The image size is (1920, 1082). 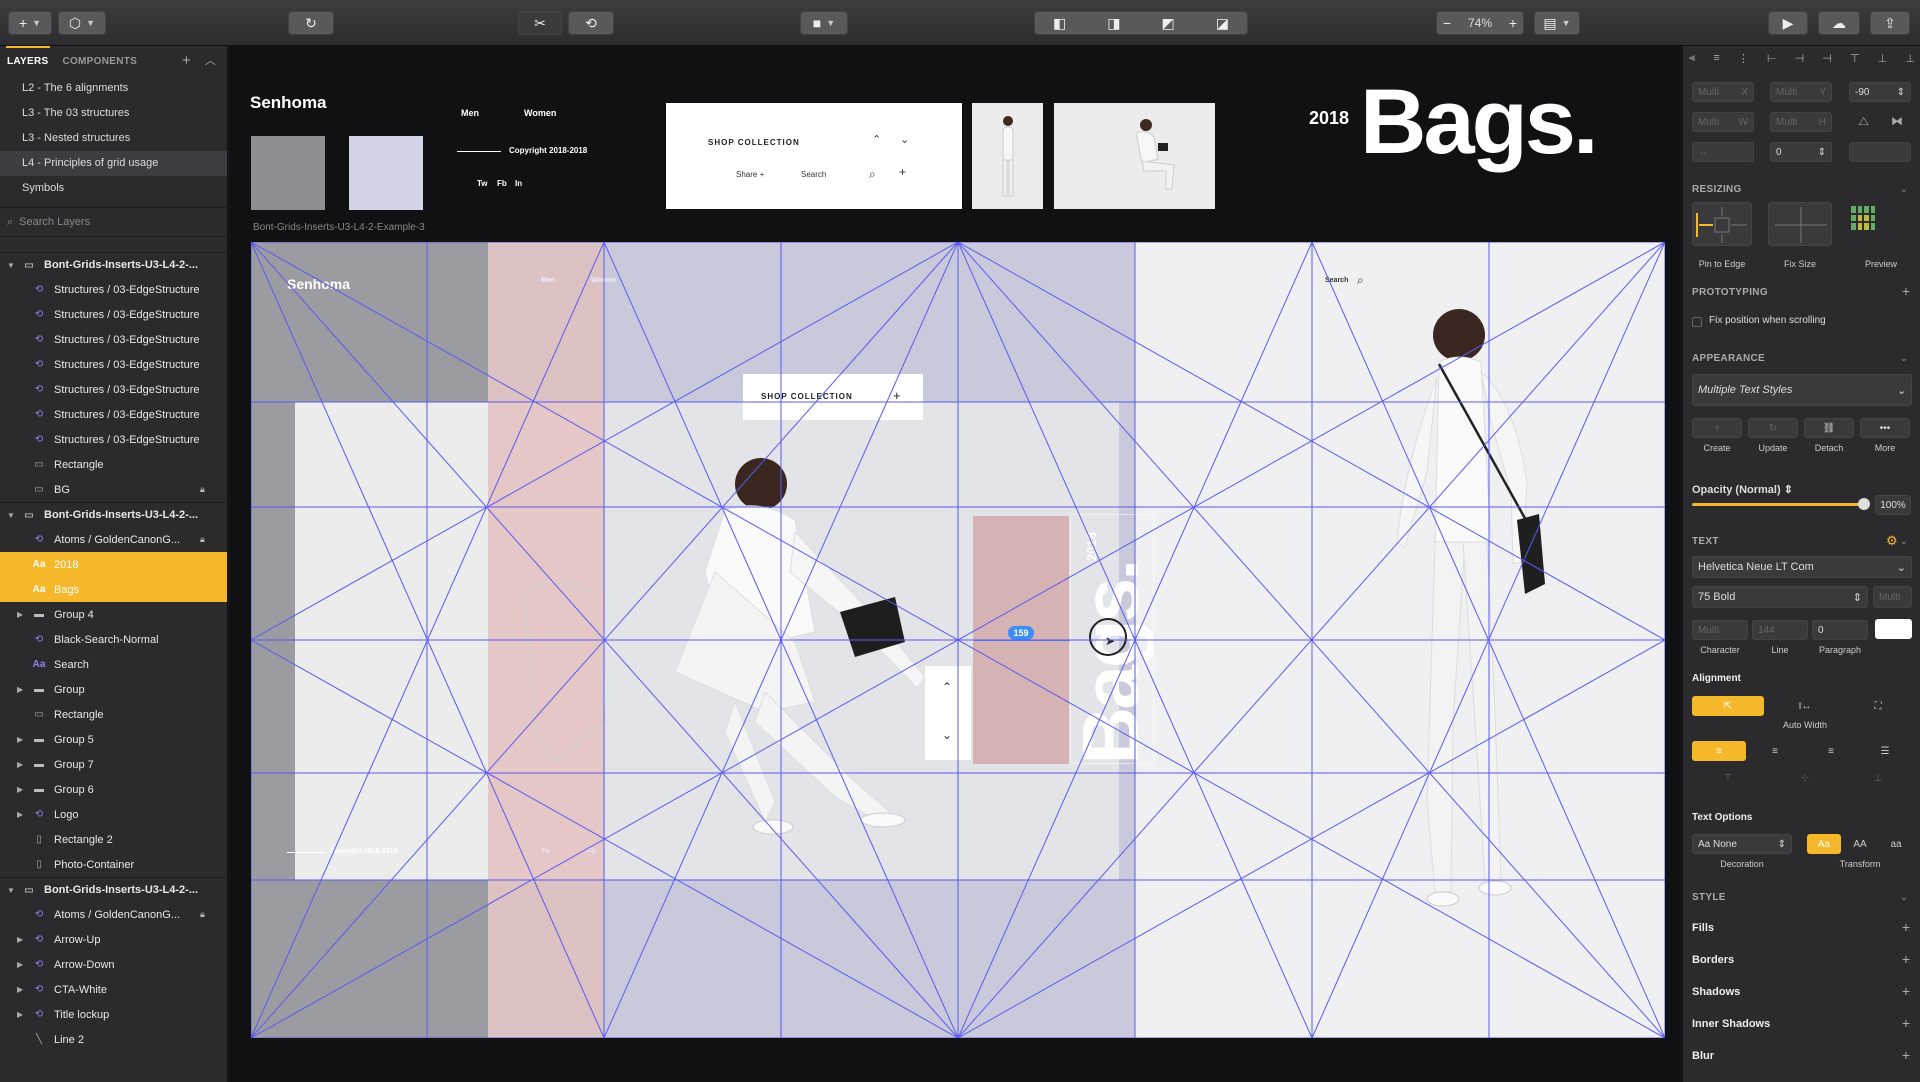 What do you see at coordinates (1728, 778) in the screenshot?
I see `vertical-top-button: ⊤` at bounding box center [1728, 778].